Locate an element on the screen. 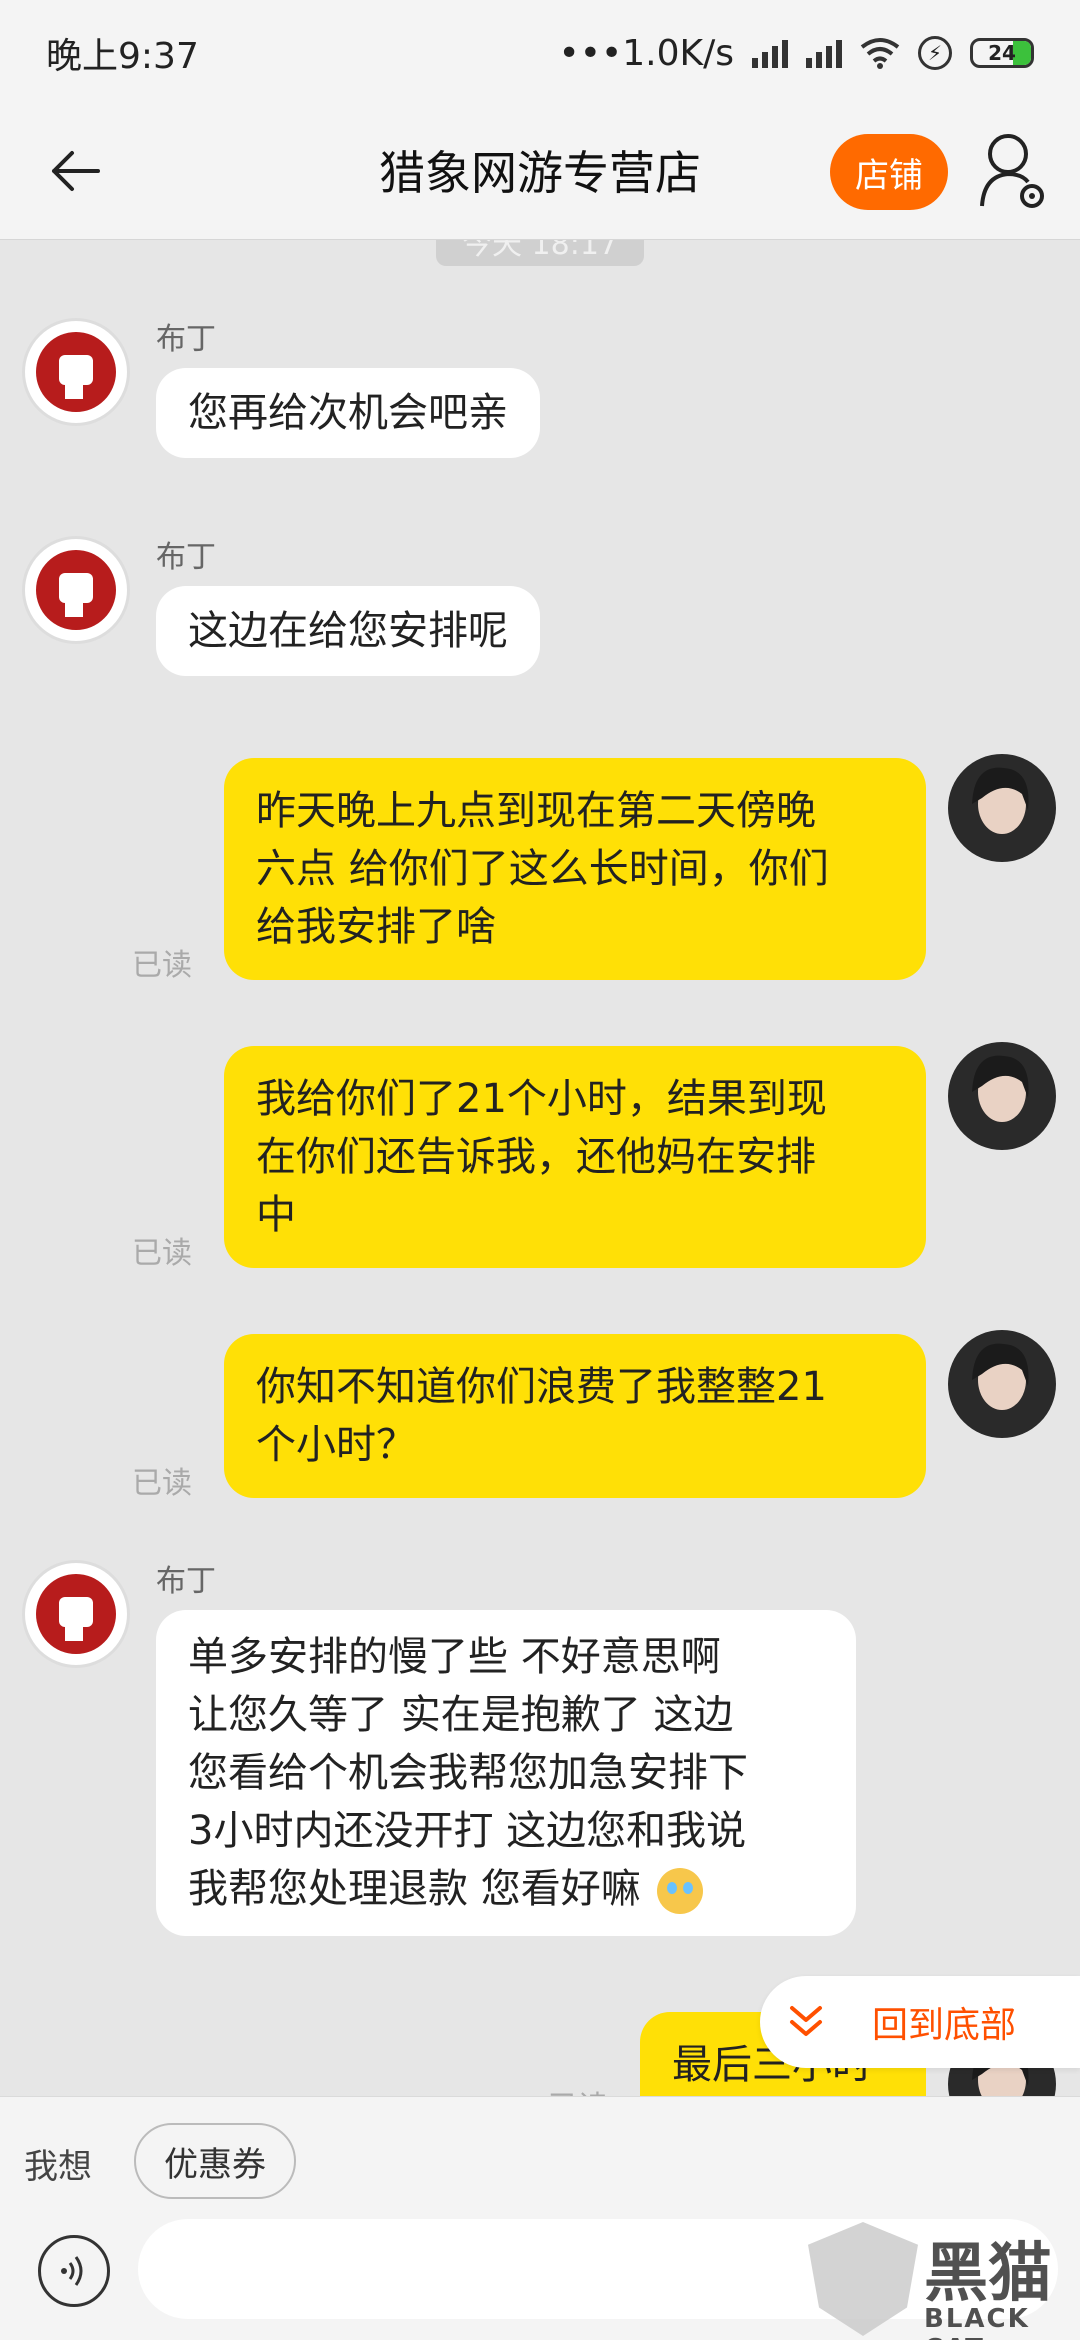 This screenshot has height=2340, width=1080. nav-bar: 猎象网游专营店 店铺 is located at coordinates (540, 173).